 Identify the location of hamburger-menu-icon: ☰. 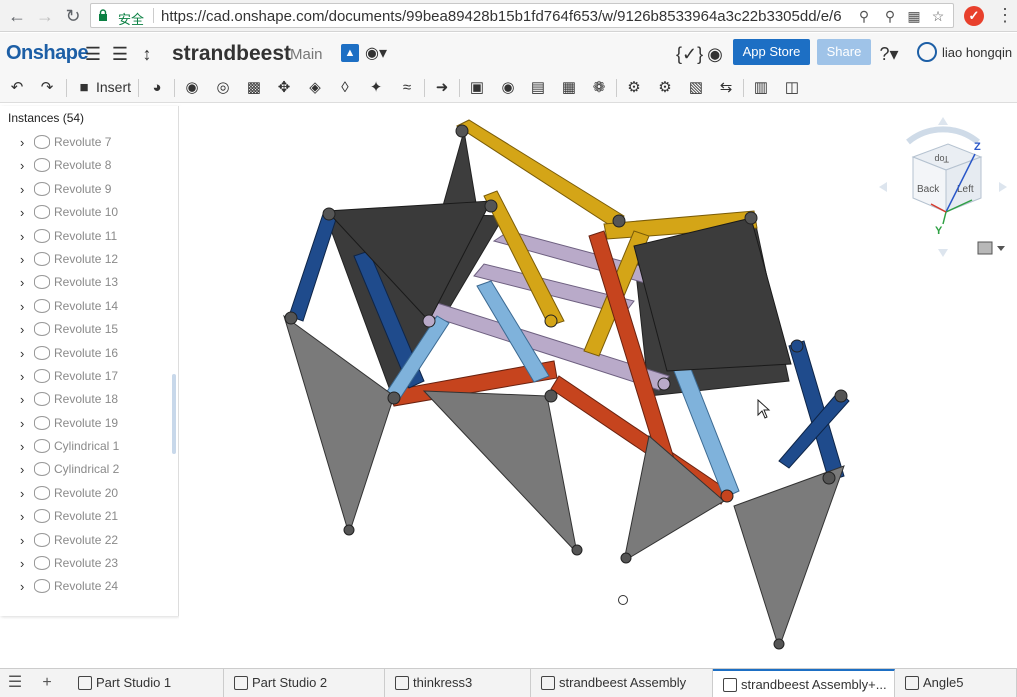
(93, 54).